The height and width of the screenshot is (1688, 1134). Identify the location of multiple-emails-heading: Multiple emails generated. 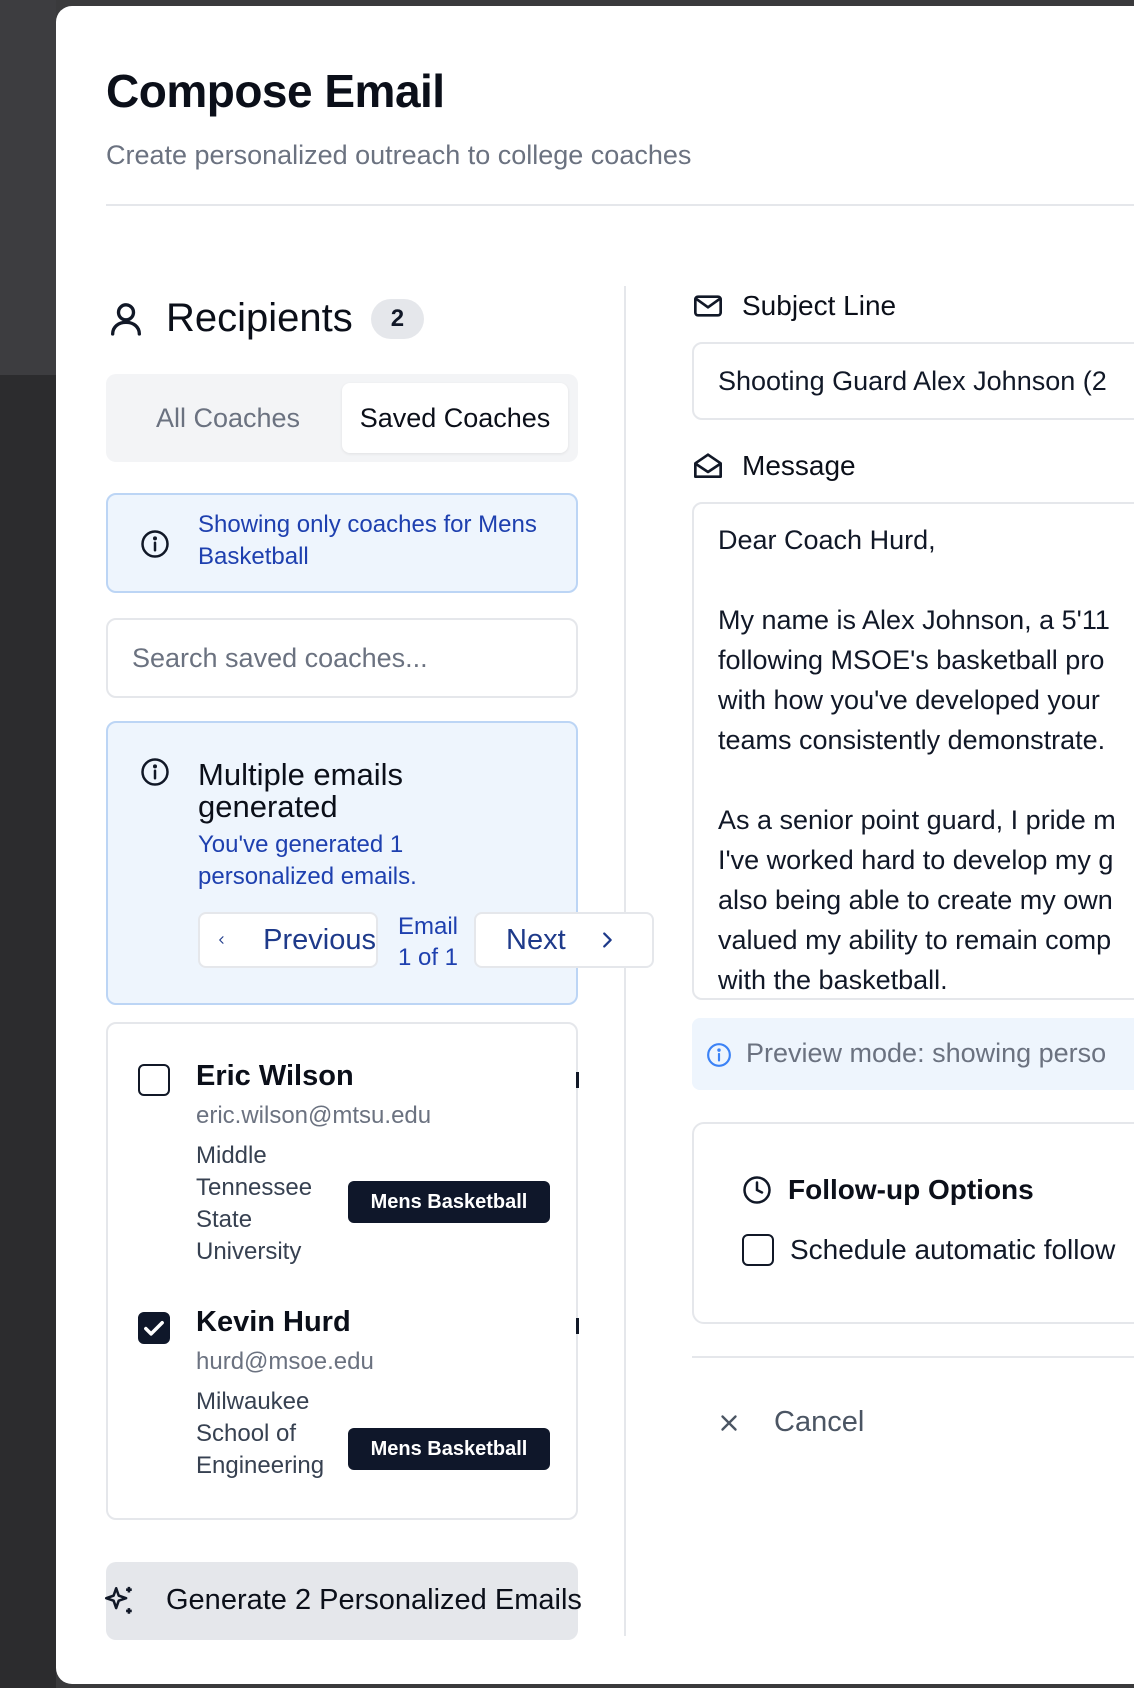
(301, 790).